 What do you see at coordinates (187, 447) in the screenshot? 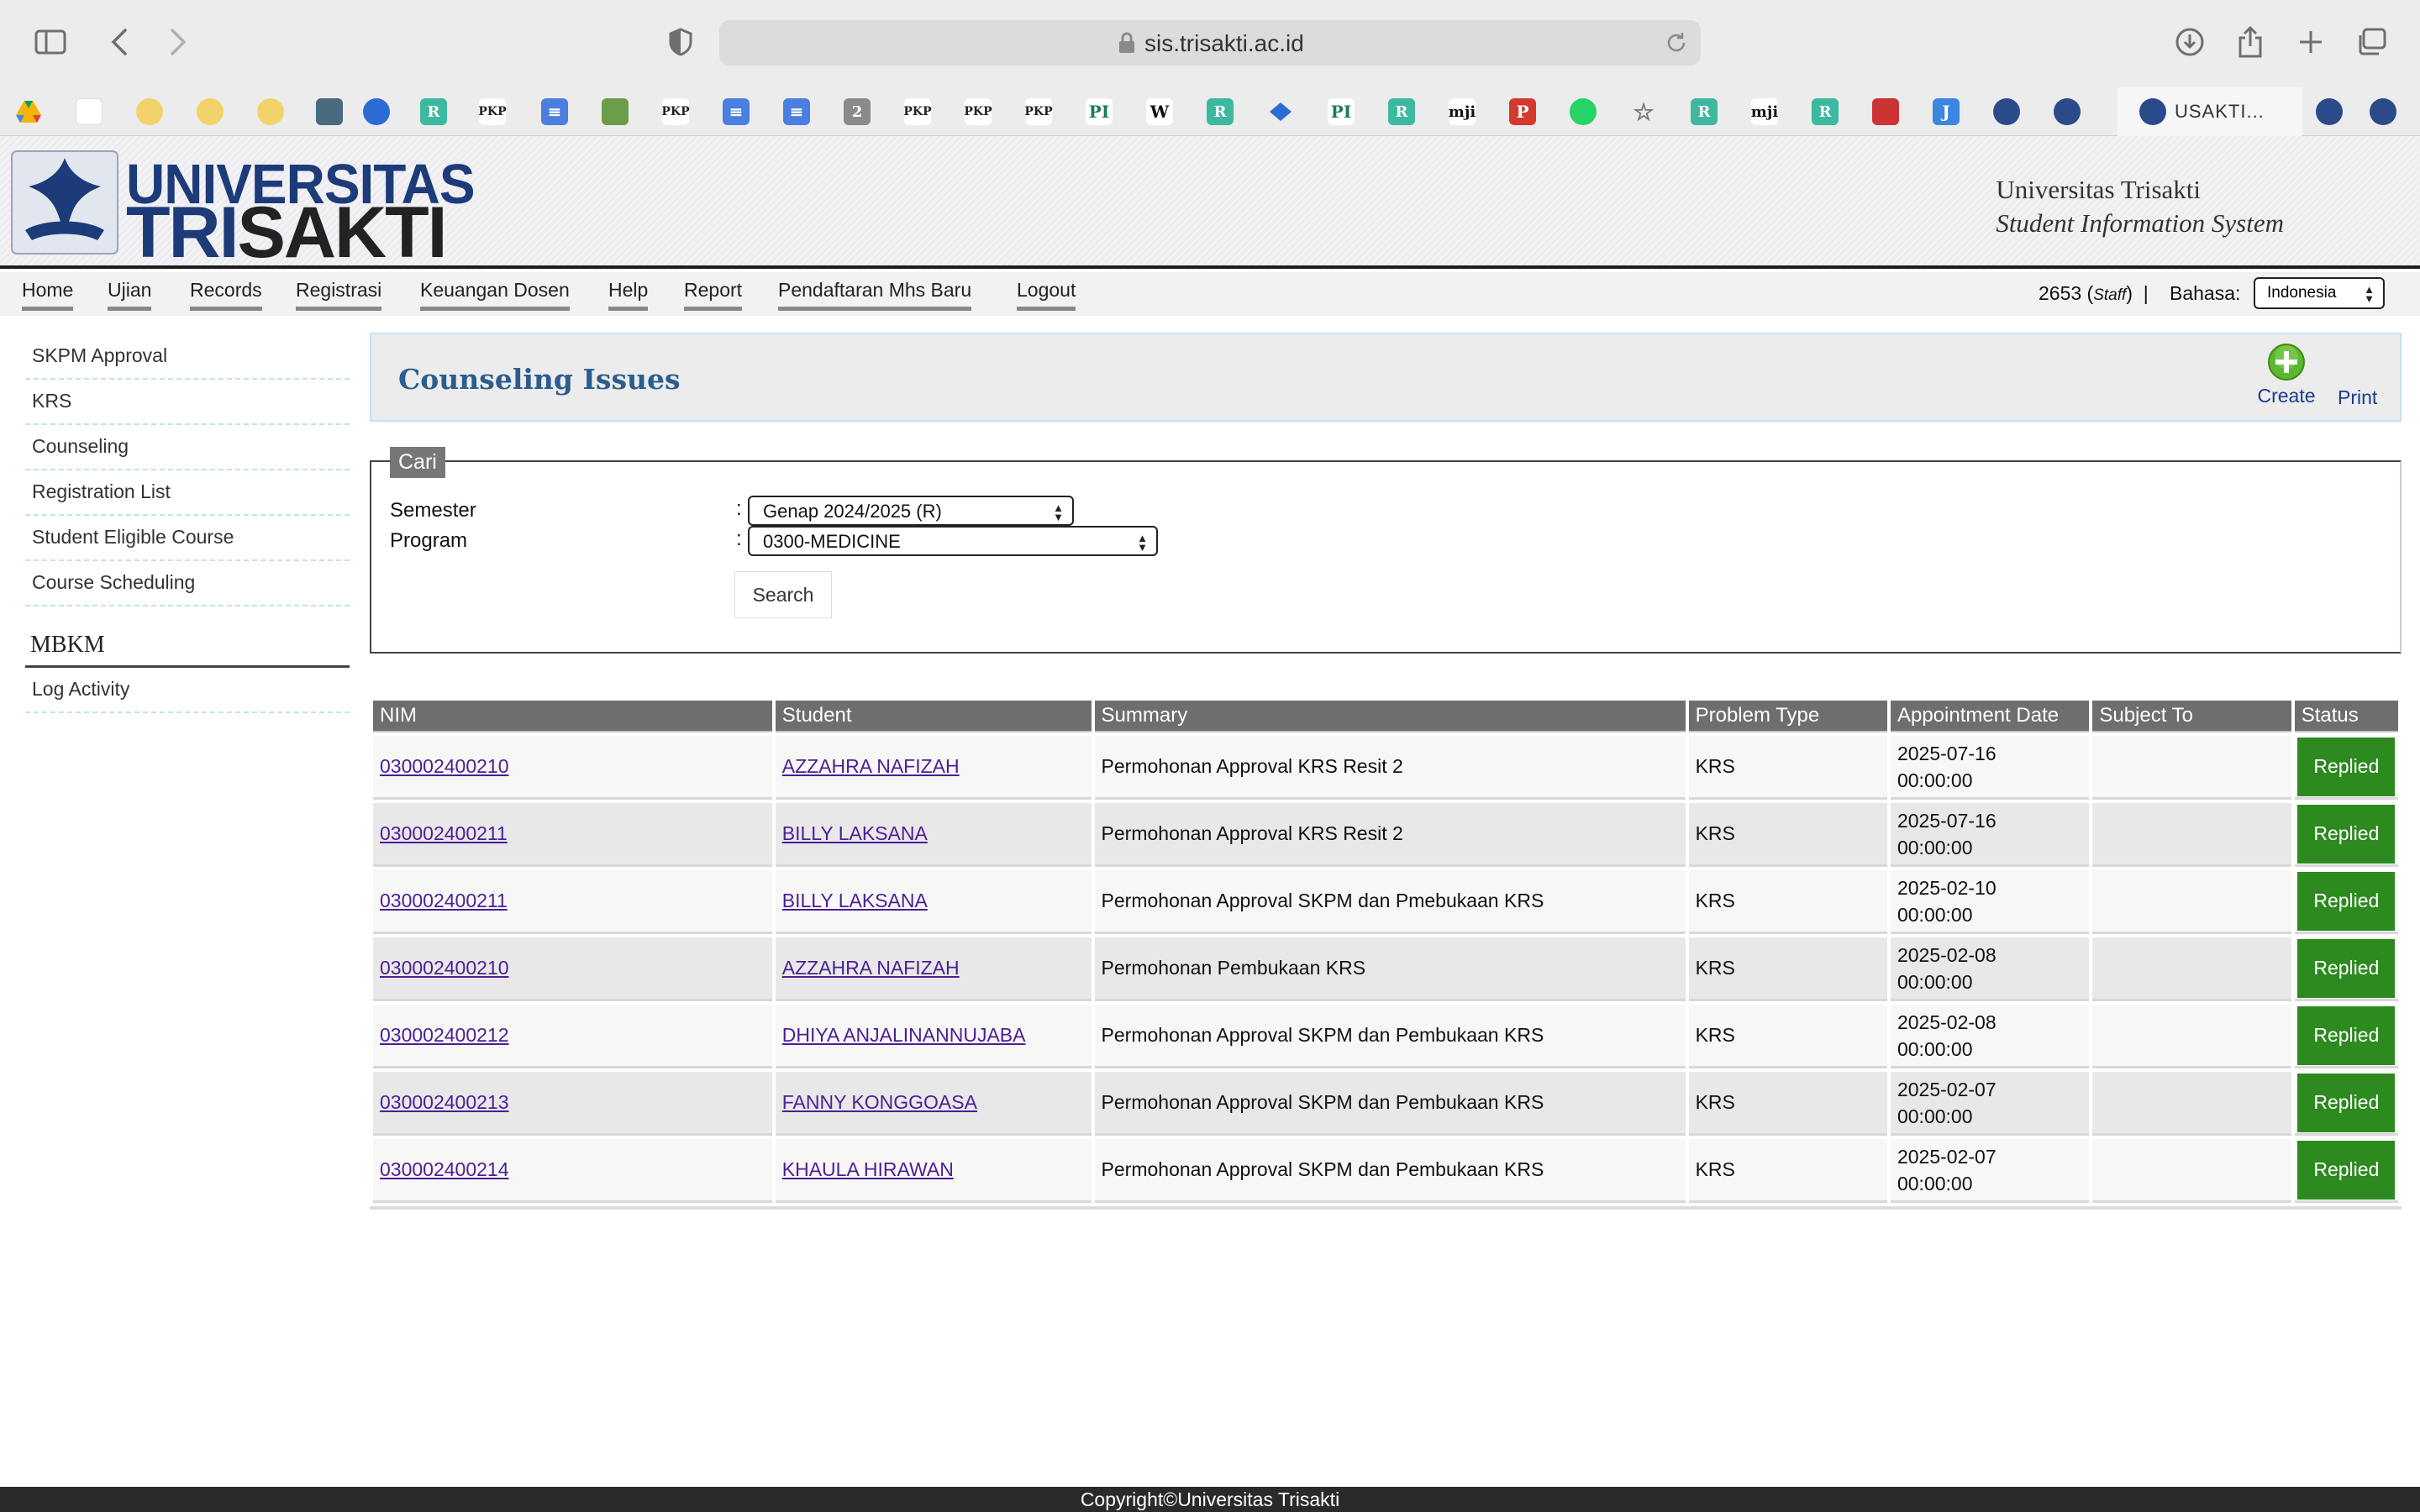
I see `sidebar-item-counseling: Counseling` at bounding box center [187, 447].